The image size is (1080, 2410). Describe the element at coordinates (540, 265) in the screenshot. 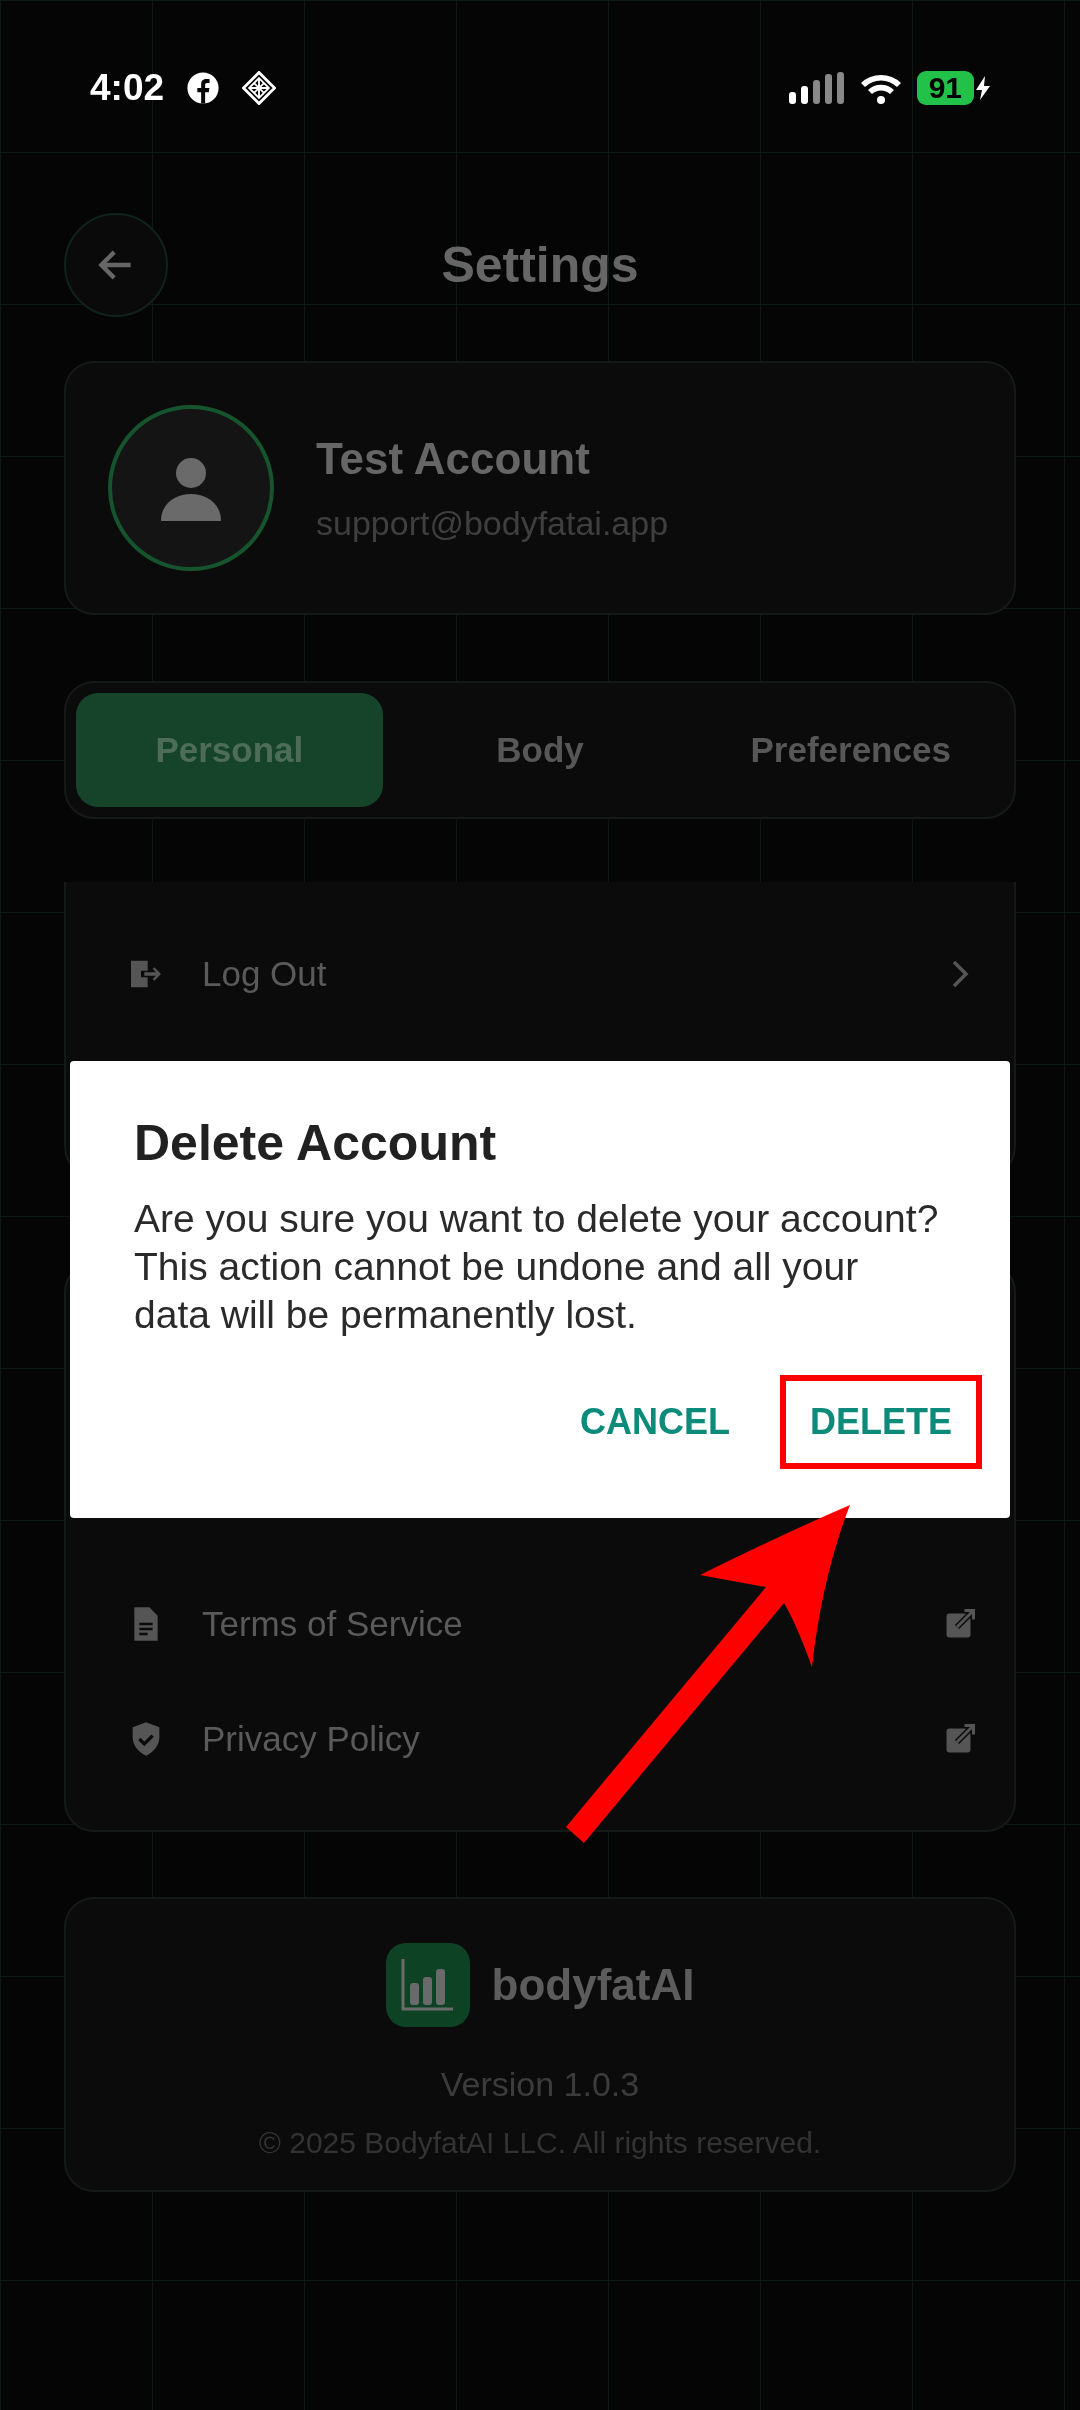

I see `page-title: Settings` at that location.